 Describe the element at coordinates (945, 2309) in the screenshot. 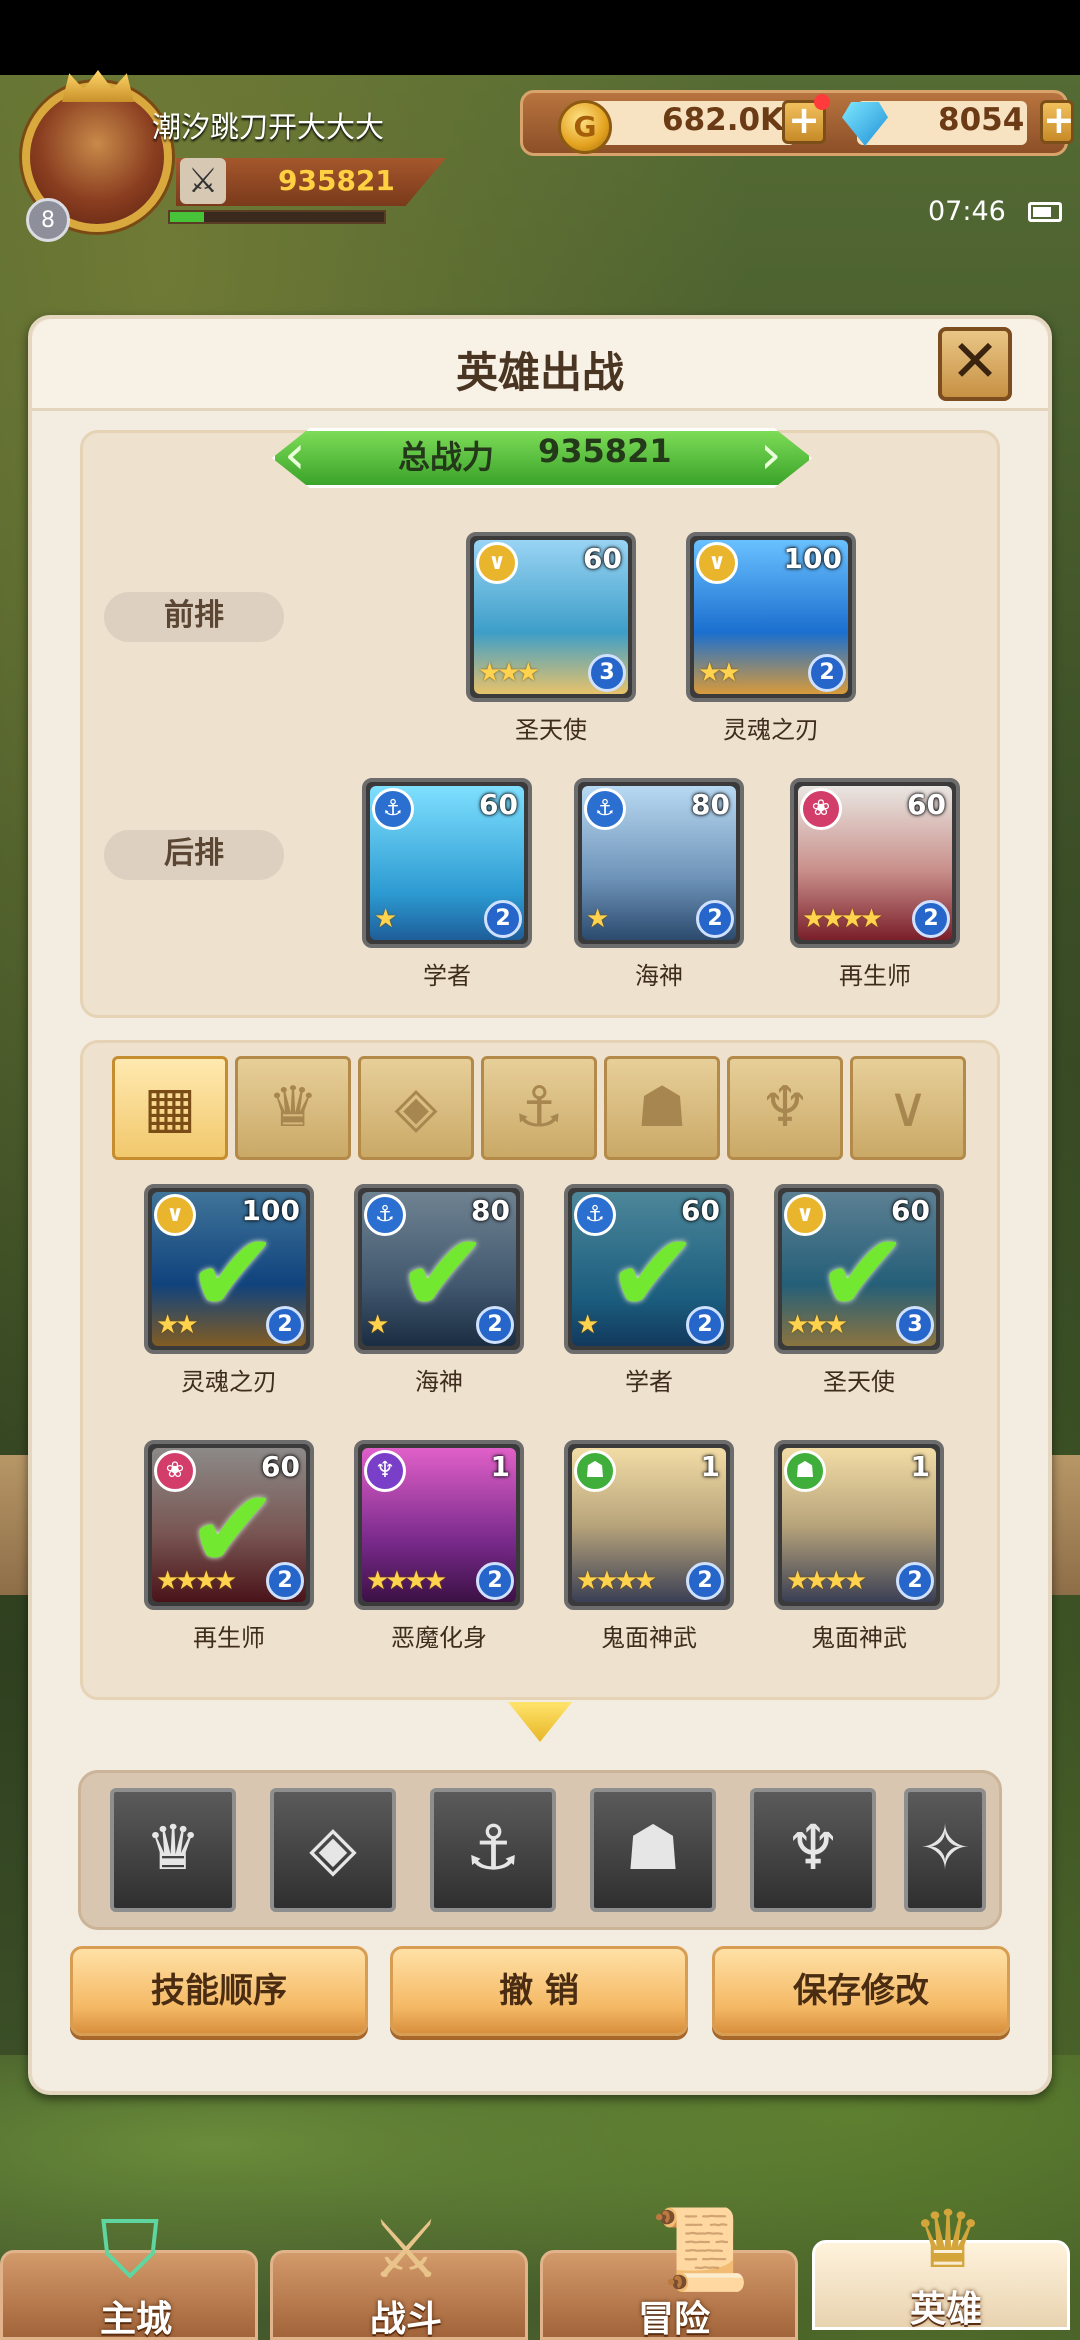

I see `tab-hero-label: 英雄` at that location.